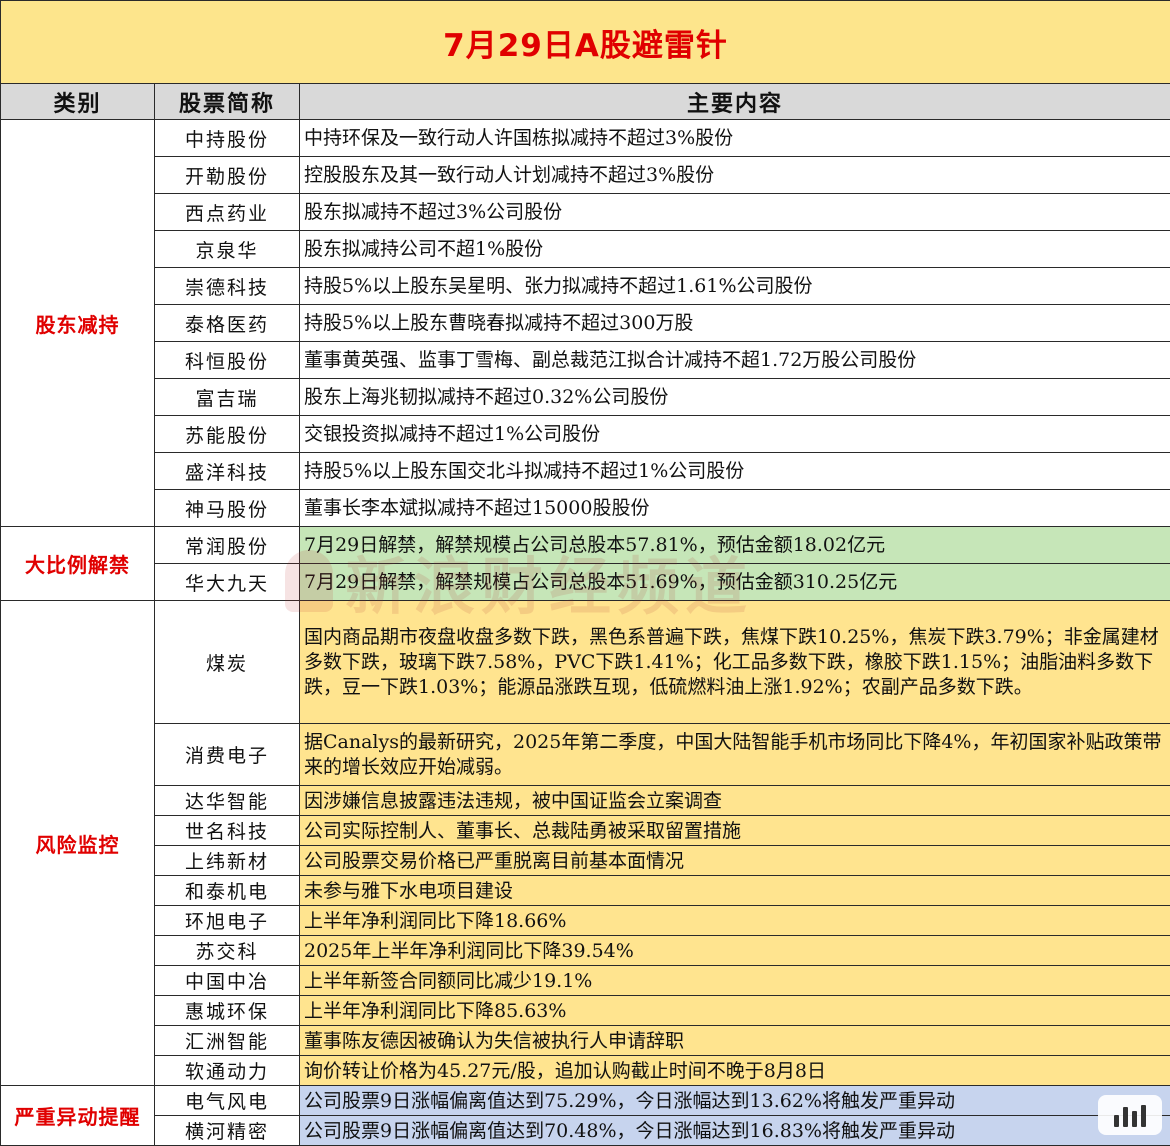 The width and height of the screenshot is (1170, 1146). Describe the element at coordinates (227, 212) in the screenshot. I see `stock-name: 西点药业` at that location.